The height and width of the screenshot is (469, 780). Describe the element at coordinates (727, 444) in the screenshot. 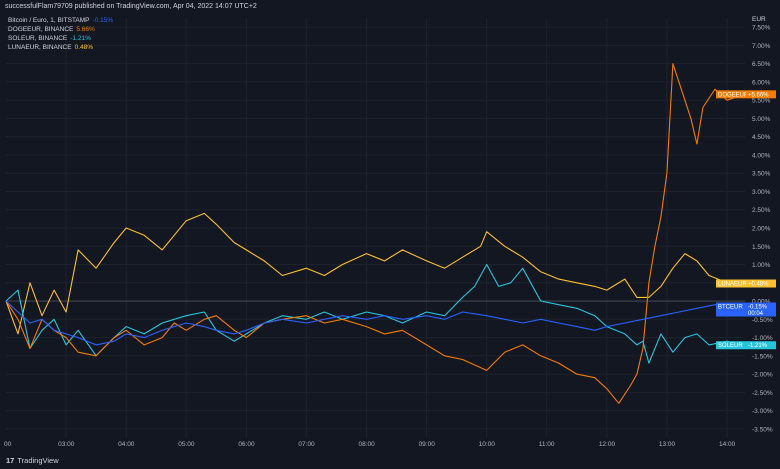

I see `x-tick-label: 14:00` at that location.